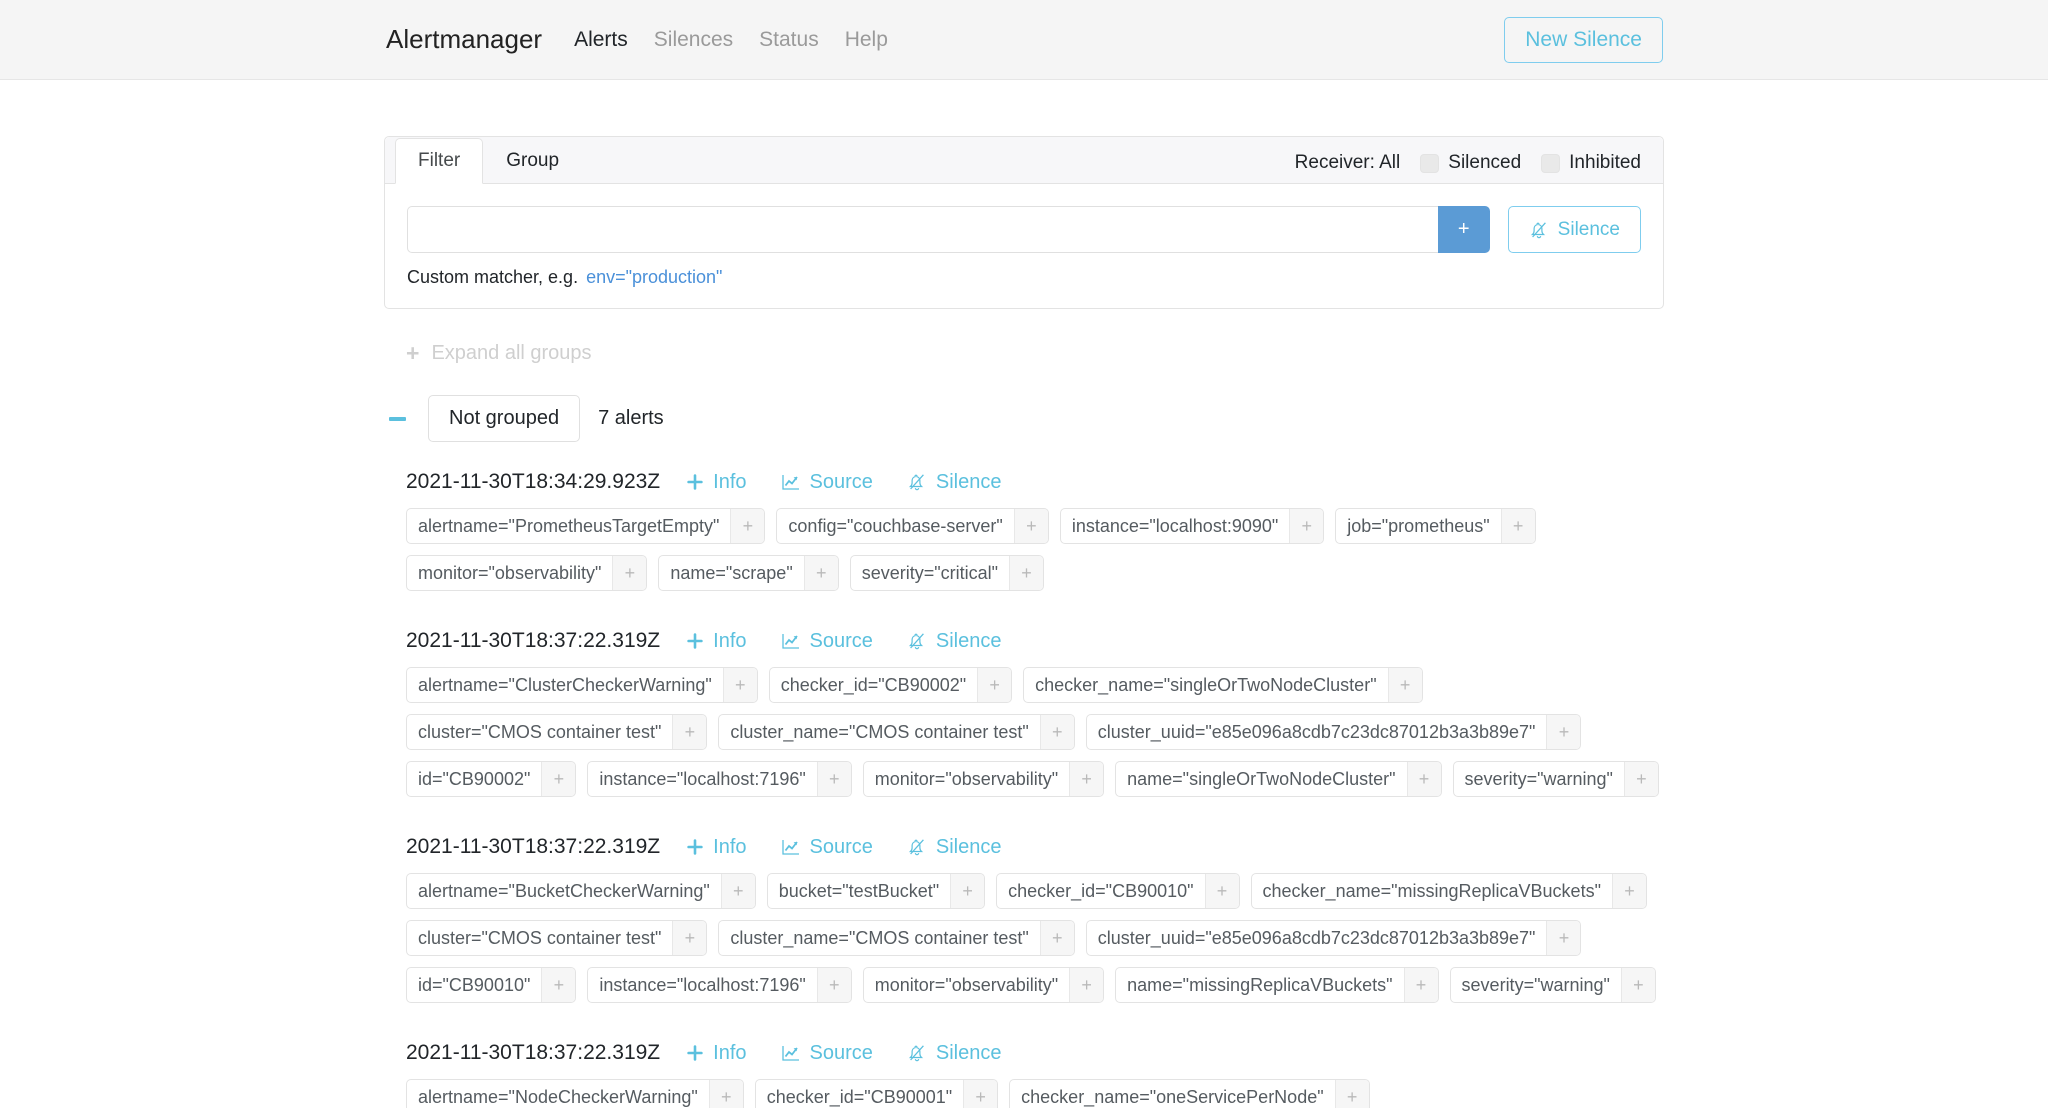 The height and width of the screenshot is (1108, 2048). What do you see at coordinates (1485, 162) in the screenshot?
I see `silenced-checkbox-label: Silenced` at bounding box center [1485, 162].